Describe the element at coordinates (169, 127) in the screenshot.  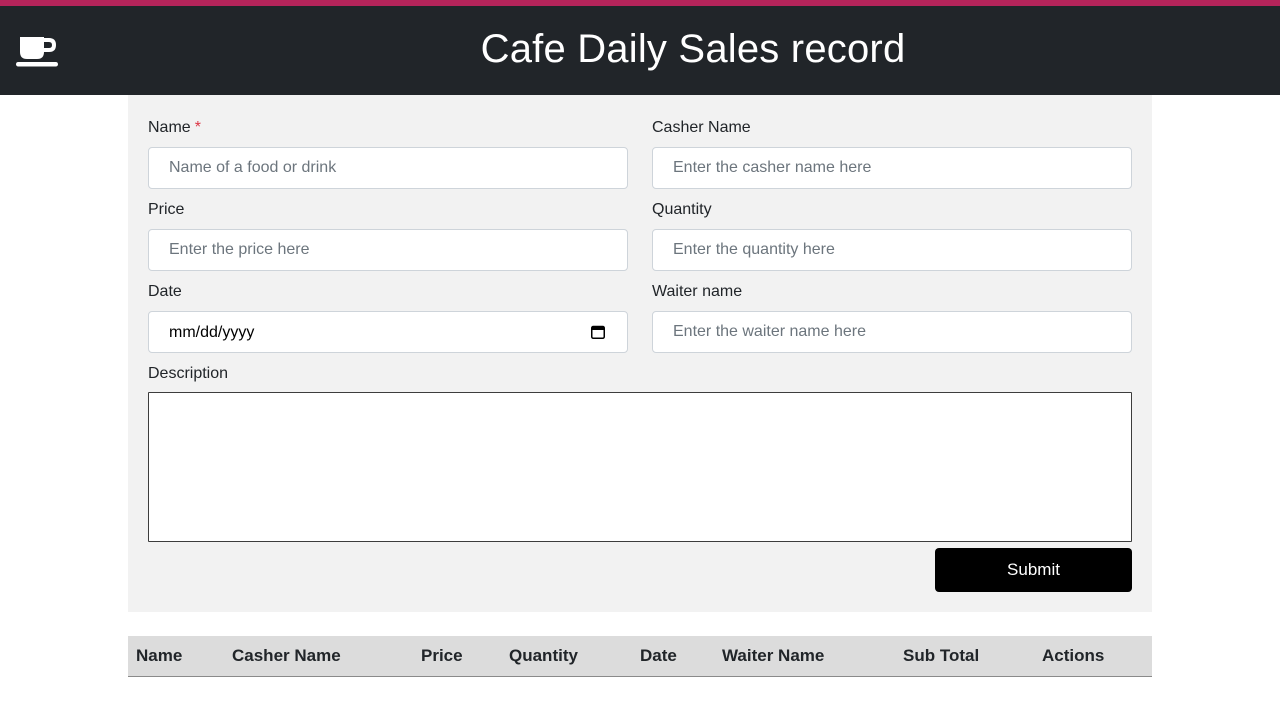
I see `name-label-text: Name` at that location.